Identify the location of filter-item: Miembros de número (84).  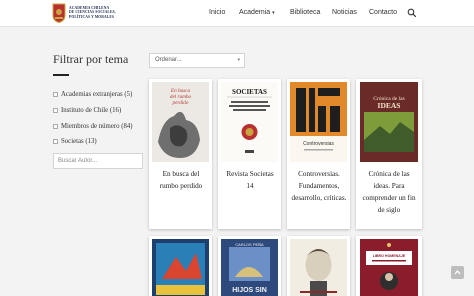
(93, 128).